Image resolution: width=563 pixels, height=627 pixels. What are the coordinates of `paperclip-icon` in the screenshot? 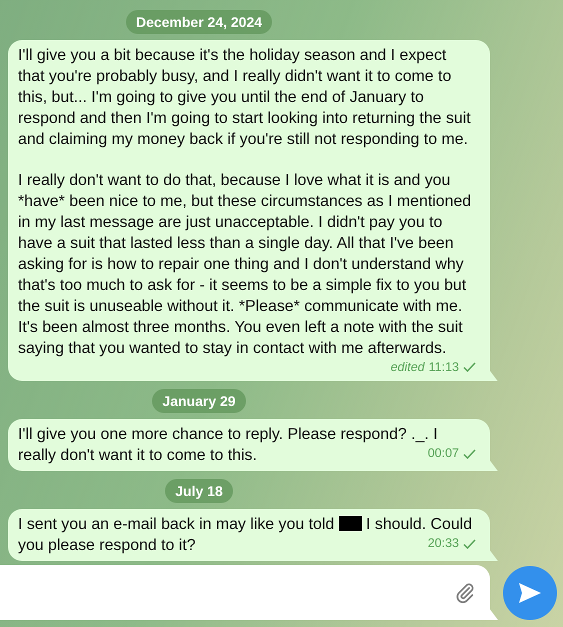 It's located at (465, 593).